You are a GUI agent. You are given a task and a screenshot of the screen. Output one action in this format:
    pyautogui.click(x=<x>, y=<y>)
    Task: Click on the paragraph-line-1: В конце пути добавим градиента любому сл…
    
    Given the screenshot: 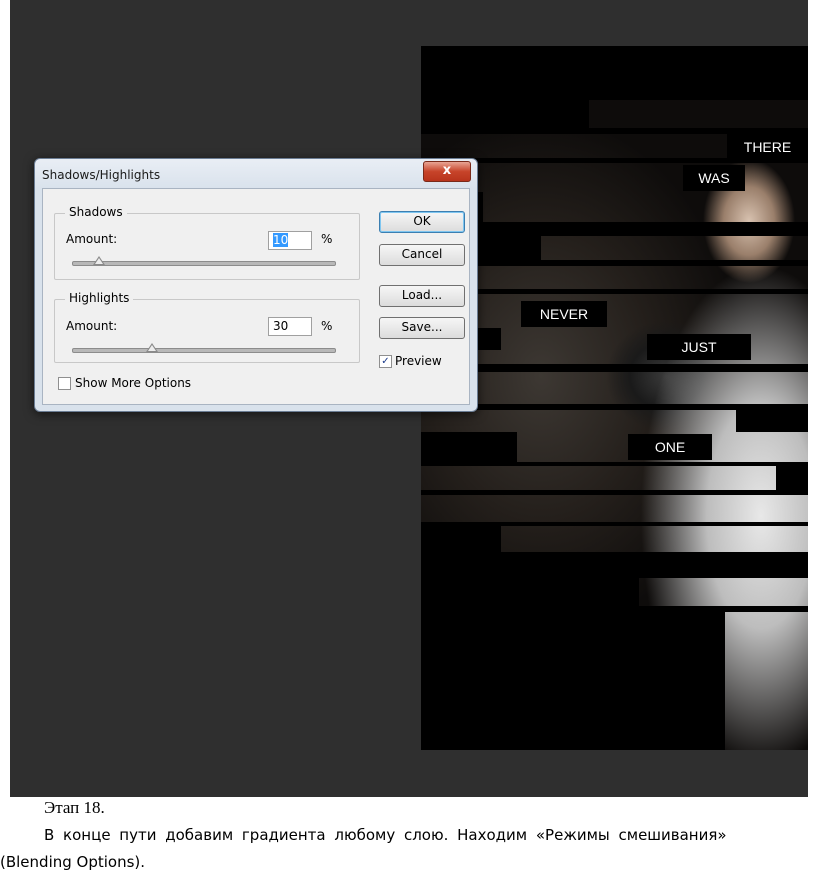 What is the action you would take?
    pyautogui.click(x=385, y=835)
    